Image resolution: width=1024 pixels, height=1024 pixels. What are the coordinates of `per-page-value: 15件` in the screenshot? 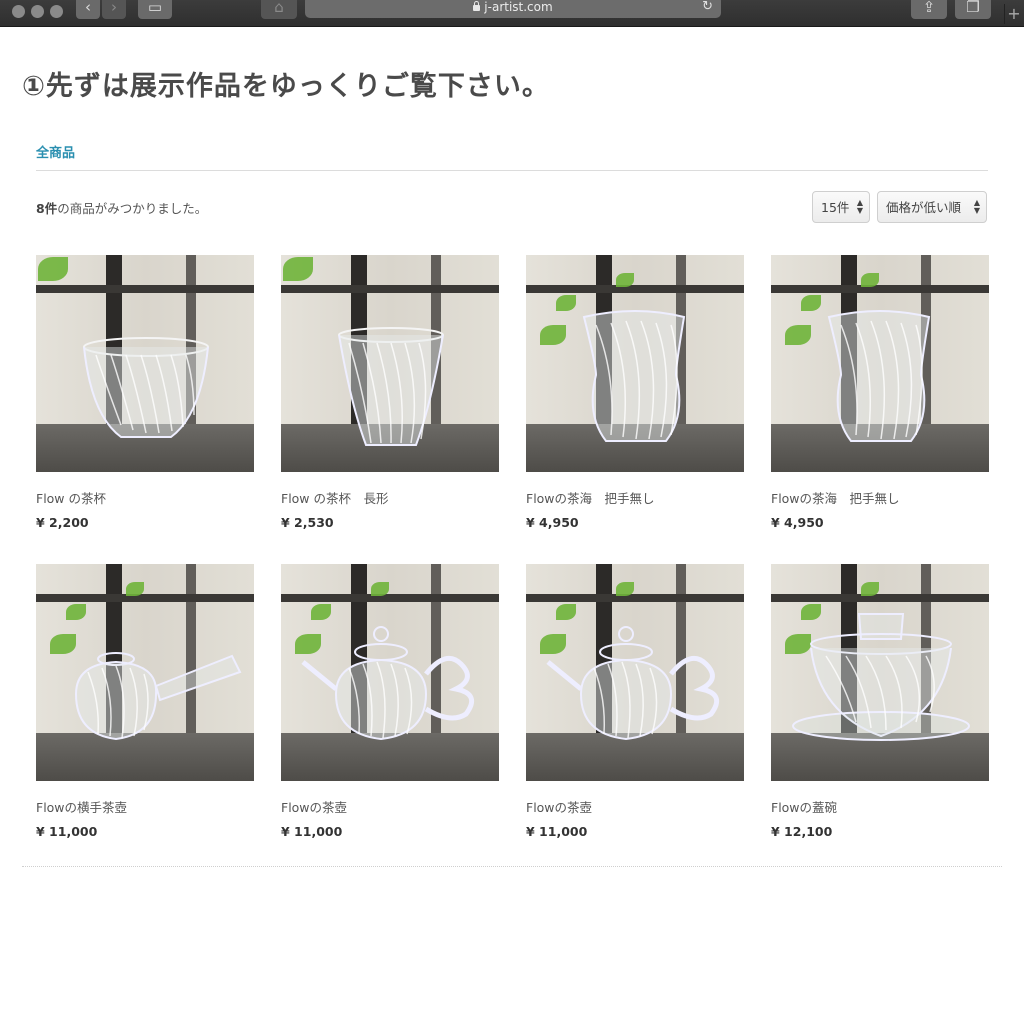 It's located at (835, 207).